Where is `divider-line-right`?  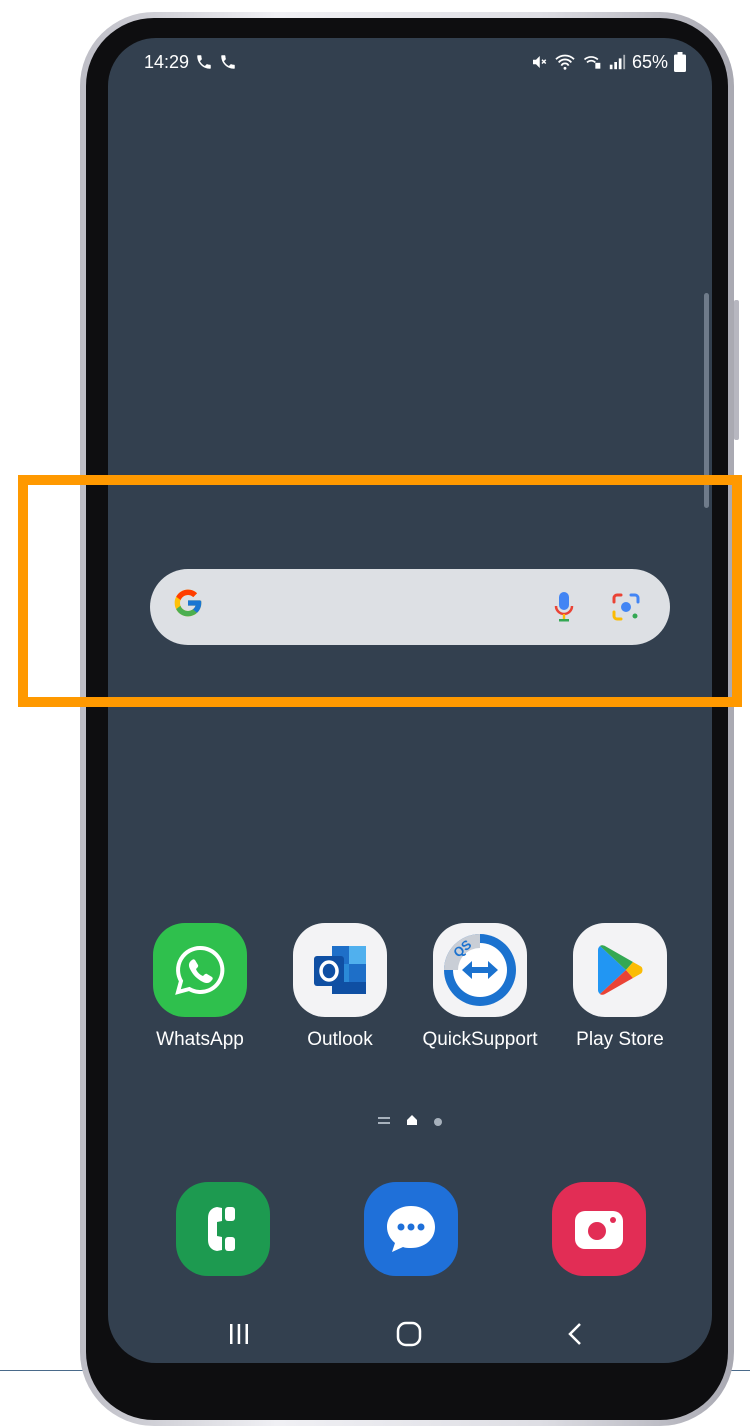
divider-line-right is located at coordinates (740, 1370).